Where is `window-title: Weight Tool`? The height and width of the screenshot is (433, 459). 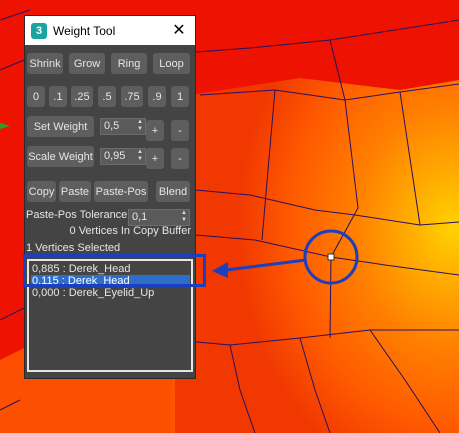
window-title: Weight Tool is located at coordinates (84, 30).